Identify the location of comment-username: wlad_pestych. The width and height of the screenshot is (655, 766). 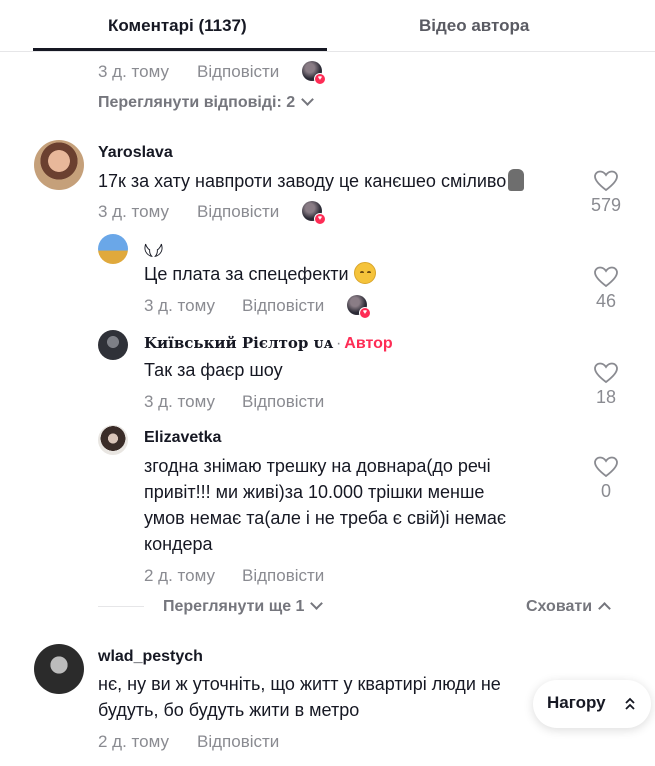
(150, 657).